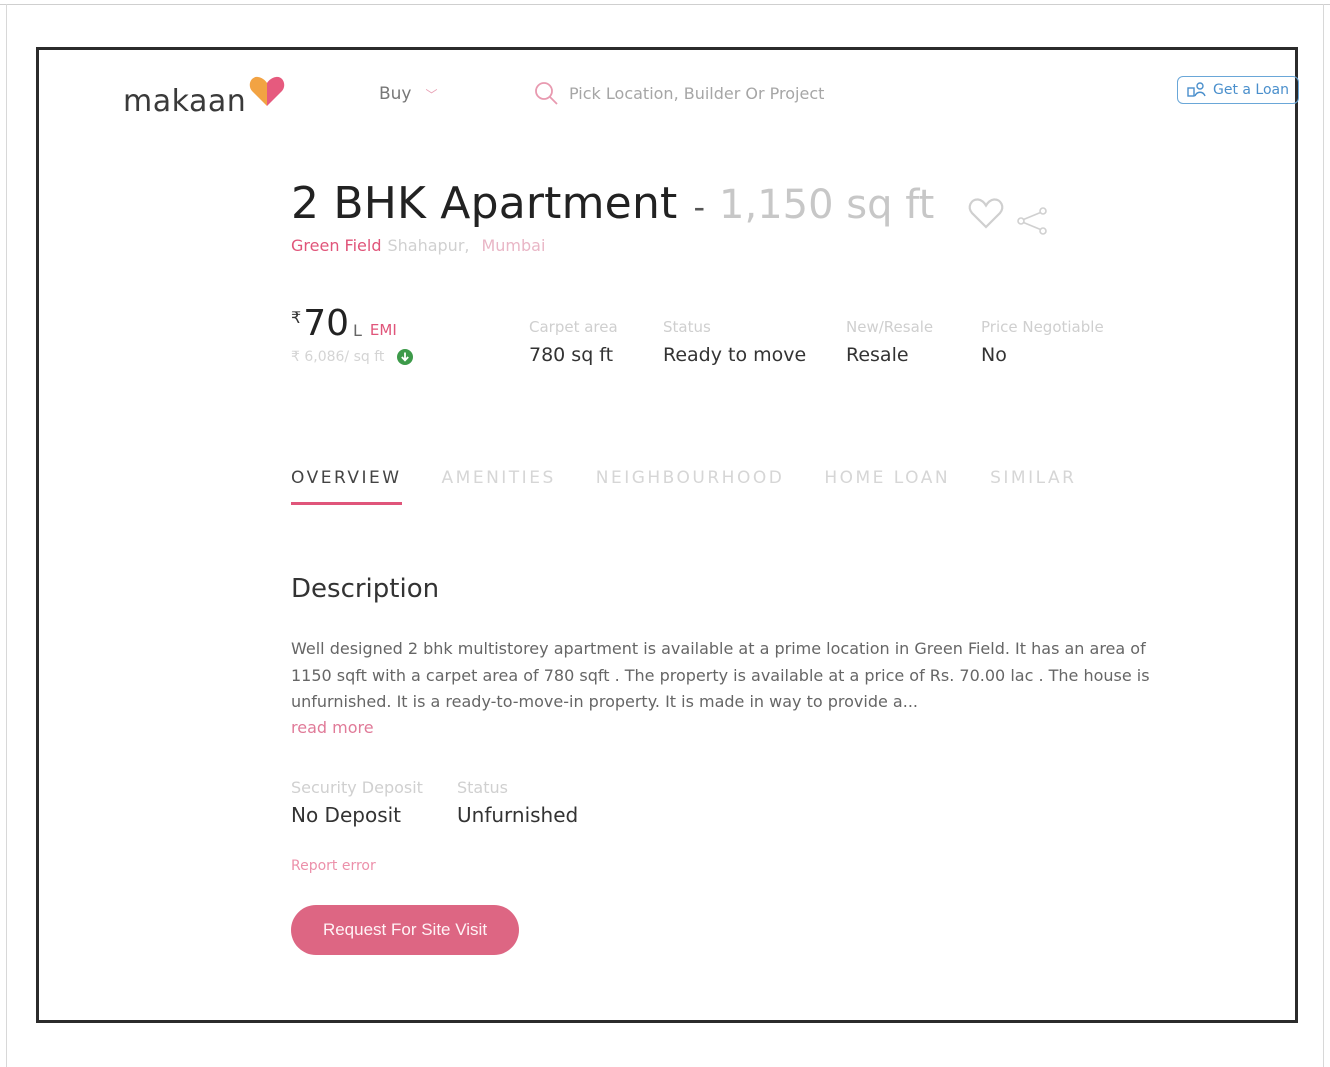 The image size is (1330, 1067). I want to click on page-right-rule, so click(1323, 535).